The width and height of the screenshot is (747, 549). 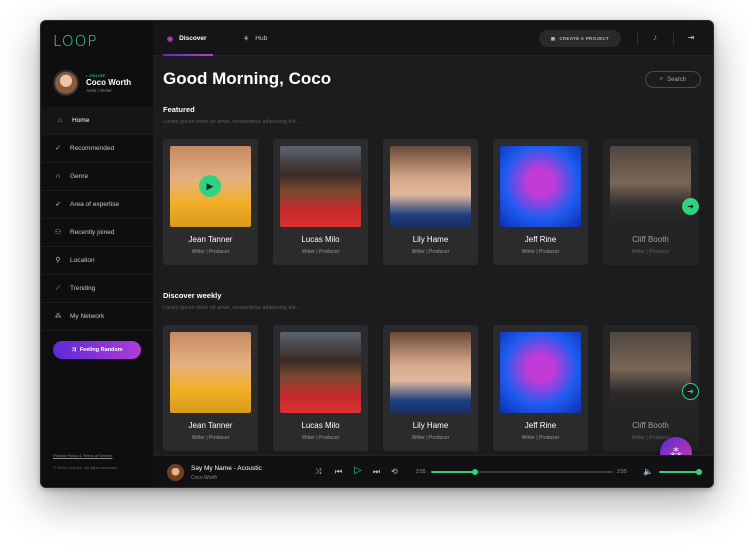 I want to click on arrow-right-icon: ➜, so click(x=690, y=206).